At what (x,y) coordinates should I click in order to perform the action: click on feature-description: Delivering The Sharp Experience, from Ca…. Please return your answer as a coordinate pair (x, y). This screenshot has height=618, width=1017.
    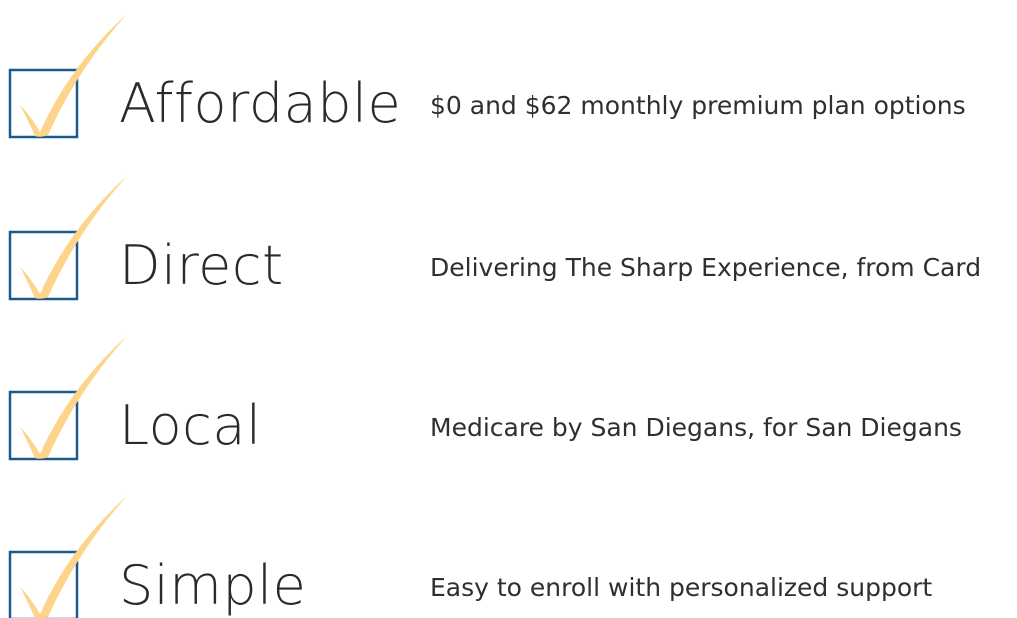
    Looking at the image, I should click on (706, 267).